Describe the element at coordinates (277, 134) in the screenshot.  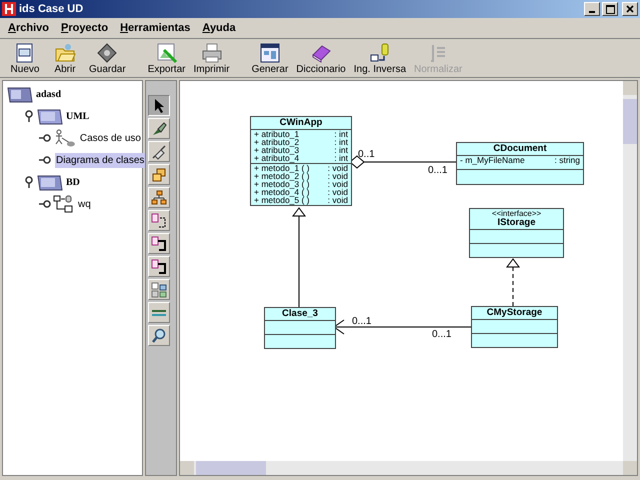
I see `attribute-name: + atributo_1` at that location.